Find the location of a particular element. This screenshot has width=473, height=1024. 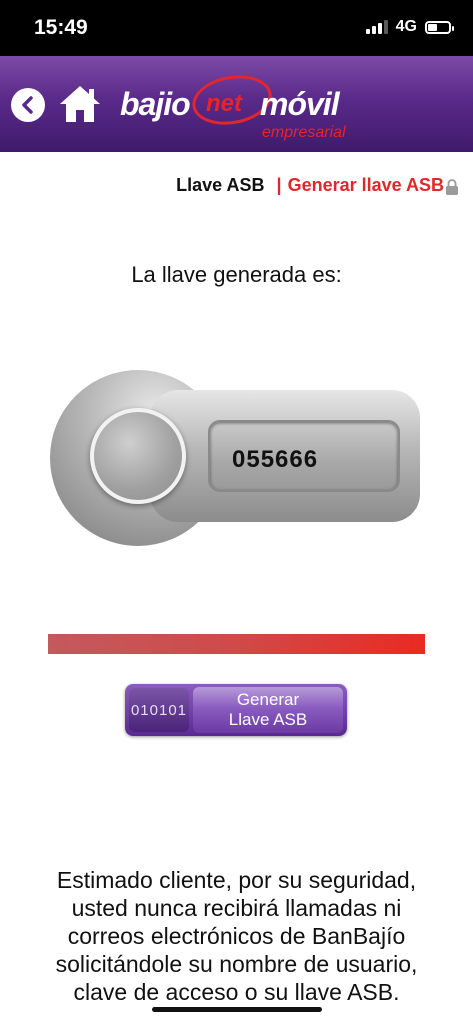

battery-icon is located at coordinates (439, 27).